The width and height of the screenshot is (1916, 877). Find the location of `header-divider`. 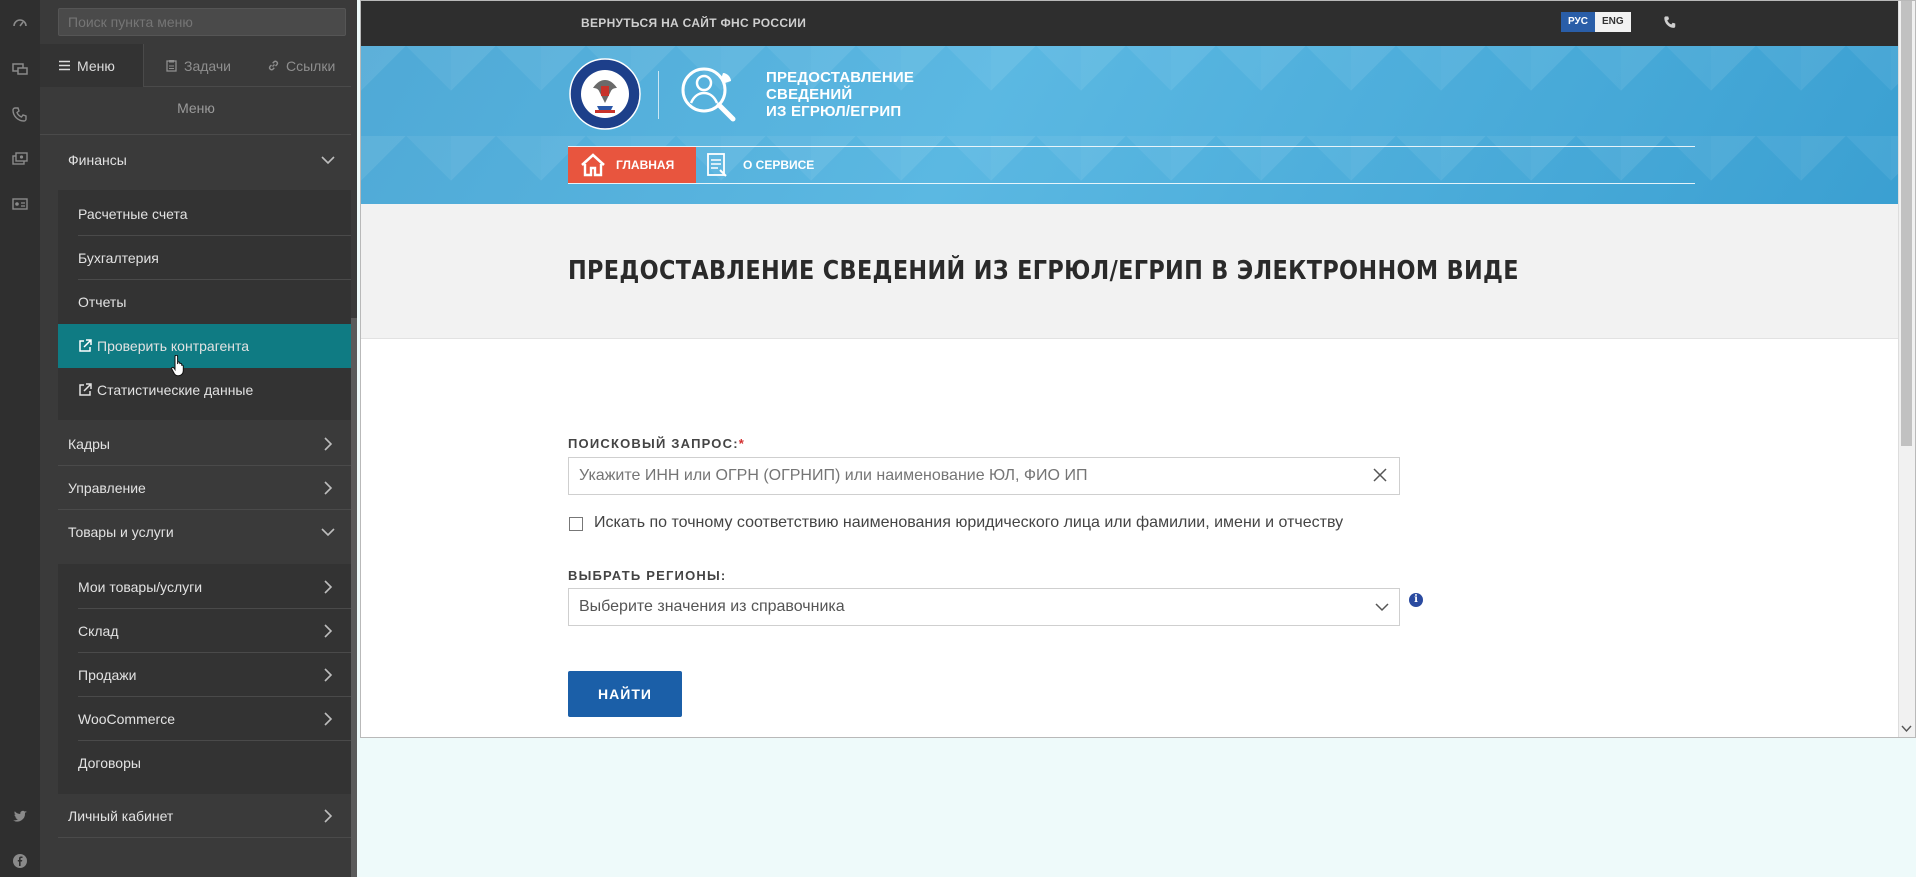

header-divider is located at coordinates (658, 95).